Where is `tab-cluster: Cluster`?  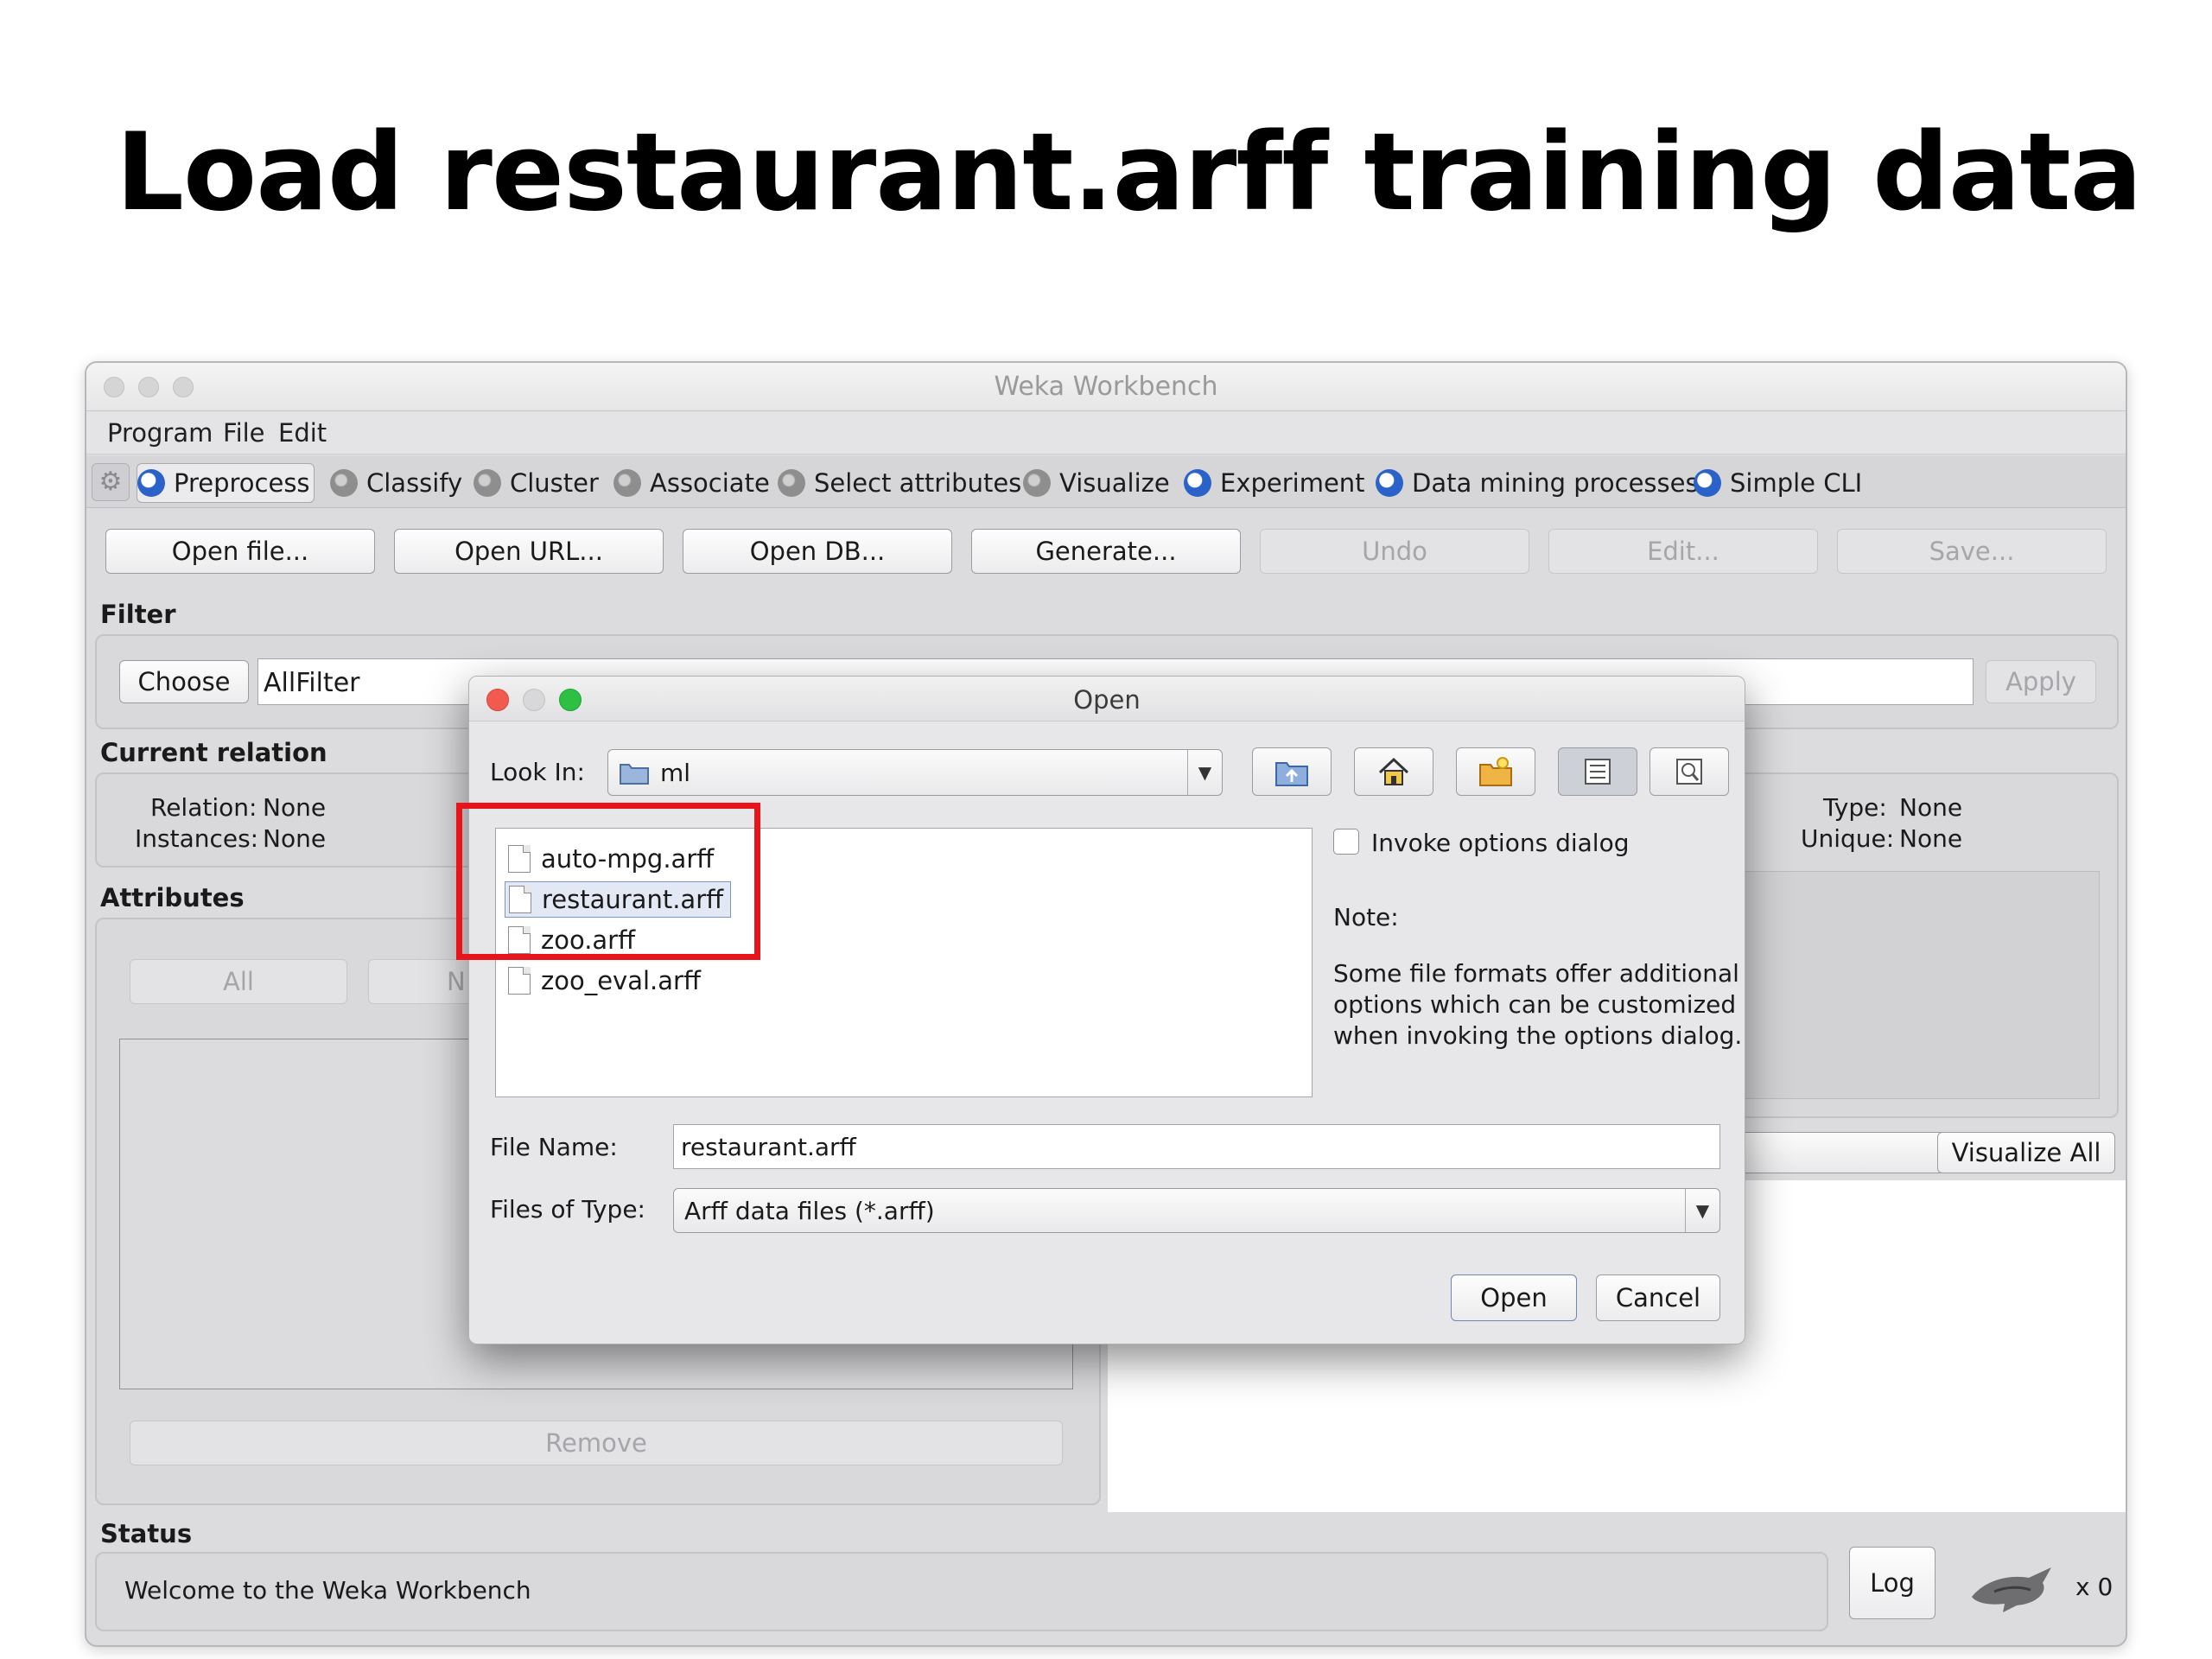
tab-cluster: Cluster is located at coordinates (536, 483).